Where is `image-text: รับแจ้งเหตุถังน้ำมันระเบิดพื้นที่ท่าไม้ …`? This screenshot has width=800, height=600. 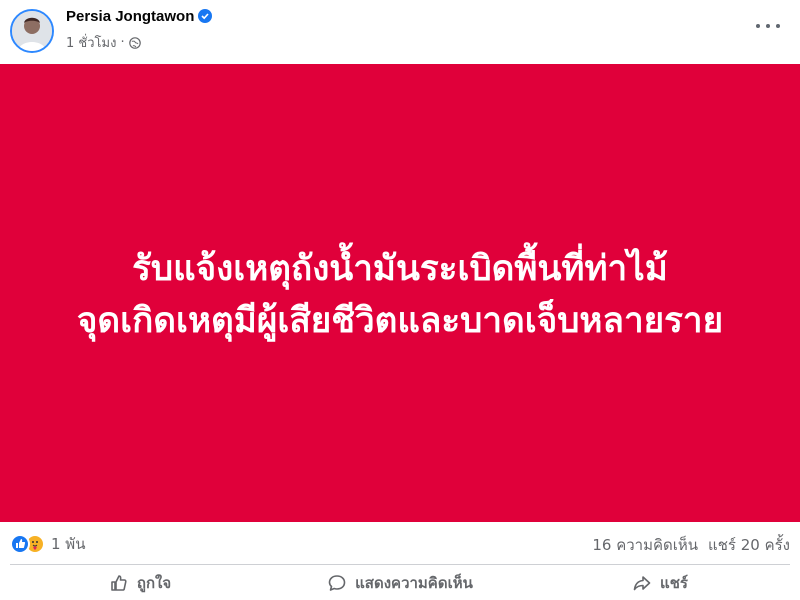
image-text: รับแจ้งเหตุถังน้ำมันระเบิดพื้นที่ท่าไม้ … is located at coordinates (400, 295).